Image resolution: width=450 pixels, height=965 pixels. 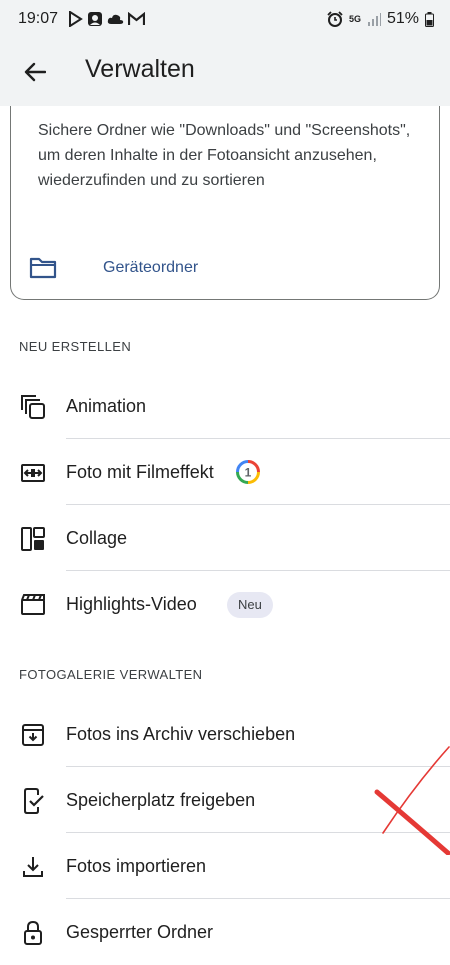 What do you see at coordinates (106, 406) in the screenshot?
I see `item-label: Animation` at bounding box center [106, 406].